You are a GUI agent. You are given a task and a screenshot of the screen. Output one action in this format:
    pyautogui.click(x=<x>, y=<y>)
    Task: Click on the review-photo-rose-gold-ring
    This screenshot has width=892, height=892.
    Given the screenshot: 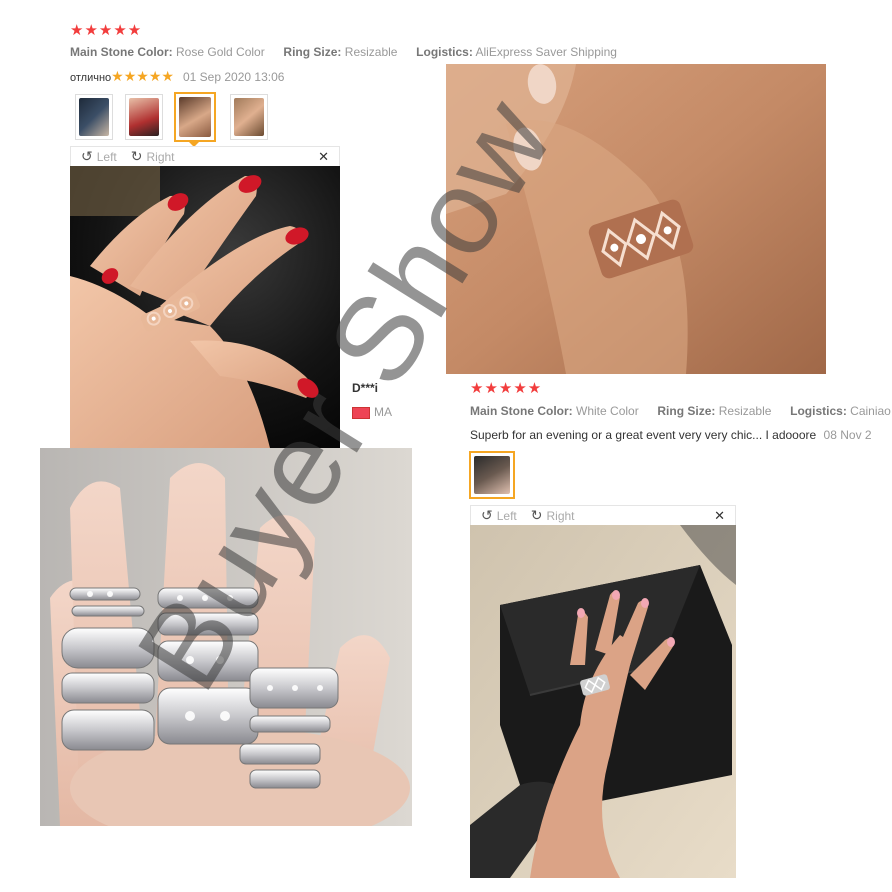 What is the action you would take?
    pyautogui.click(x=205, y=307)
    